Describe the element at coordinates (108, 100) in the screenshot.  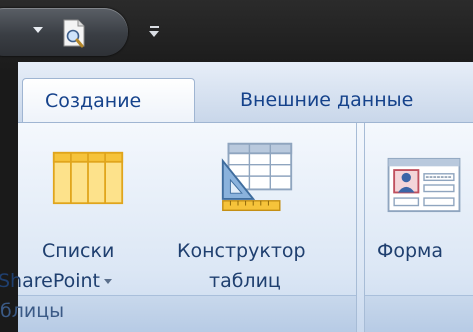
I see `tab-create: Создание` at that location.